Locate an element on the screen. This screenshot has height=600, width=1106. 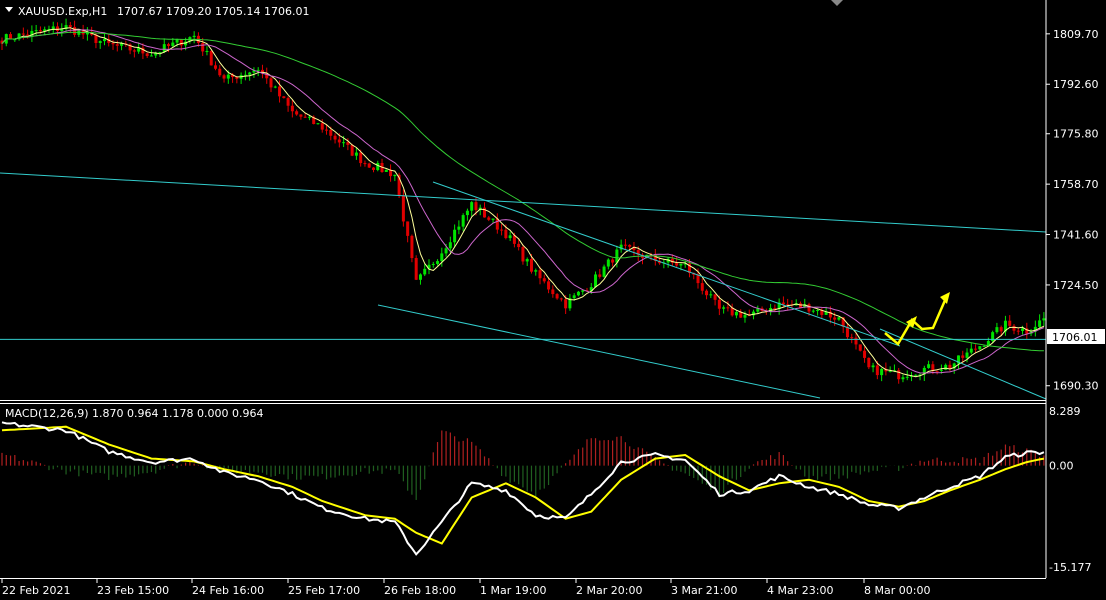
time-tick-label: 1 Mar 19:00 is located at coordinates (513, 590).